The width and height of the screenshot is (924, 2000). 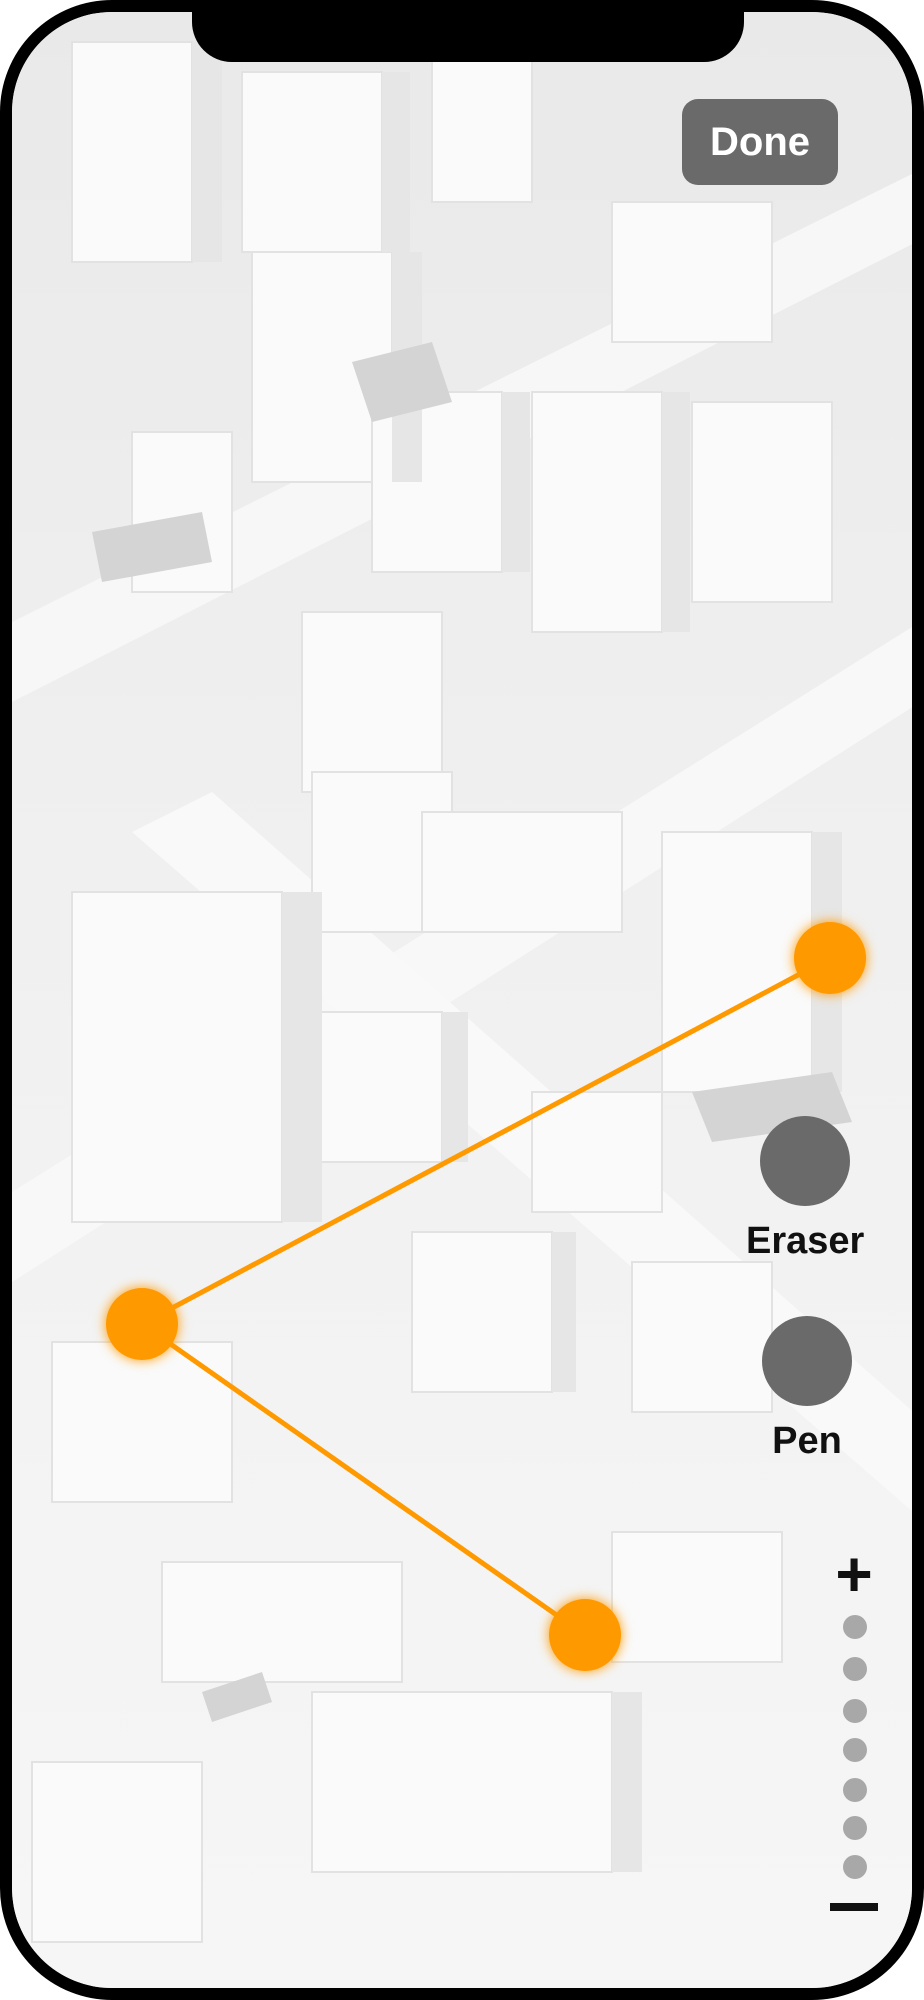 I want to click on zoom-in-button: +, so click(x=854, y=1574).